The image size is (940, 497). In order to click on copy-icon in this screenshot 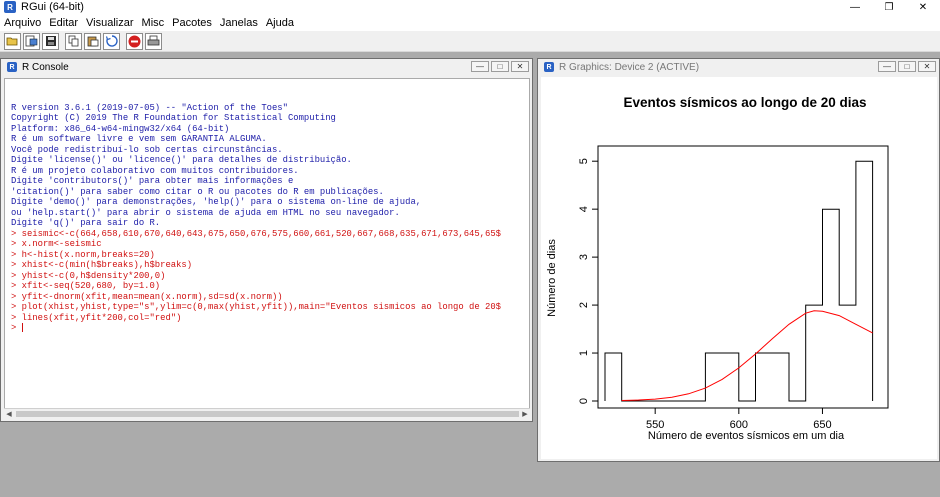, I will do `click(73, 41)`.